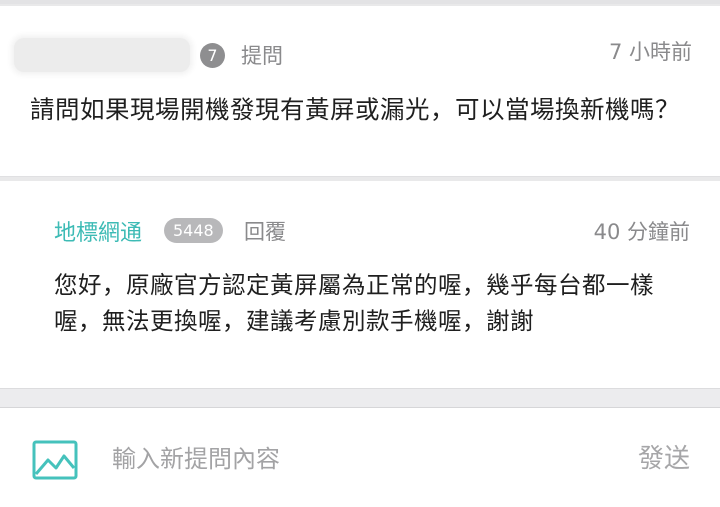 This screenshot has height=507, width=720. I want to click on top-divider, so click(360, 2).